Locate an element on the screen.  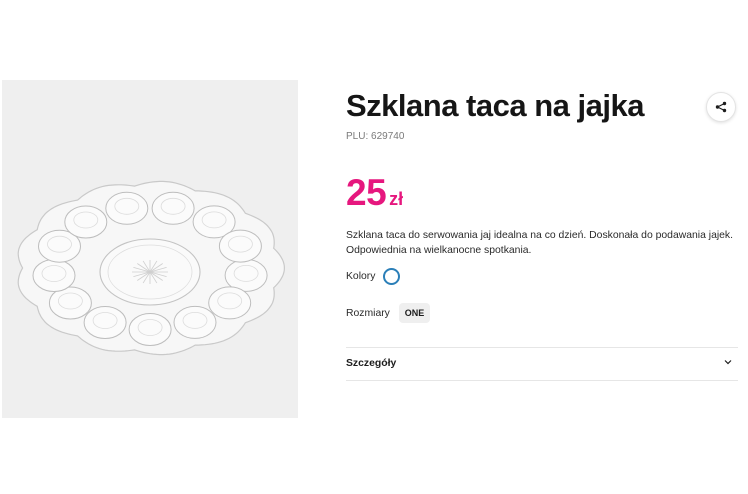
product-plu: PLU: 629740 is located at coordinates (375, 136).